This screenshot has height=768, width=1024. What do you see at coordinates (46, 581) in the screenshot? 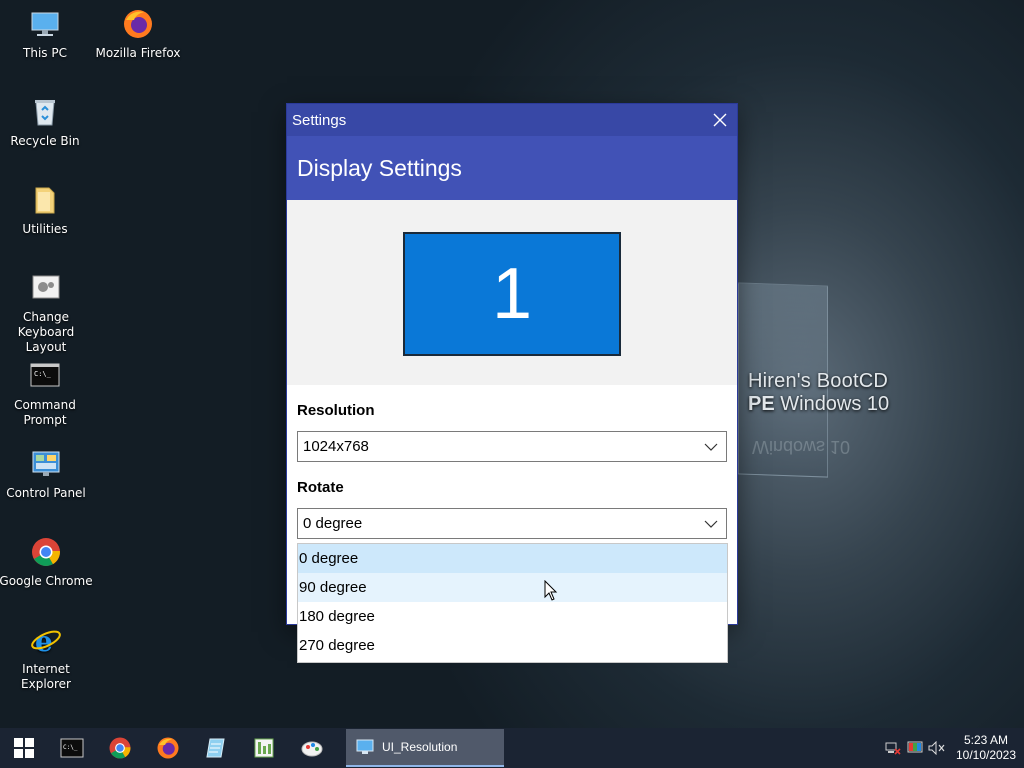
I see `desktop-icon-label: Google Chrome` at bounding box center [46, 581].